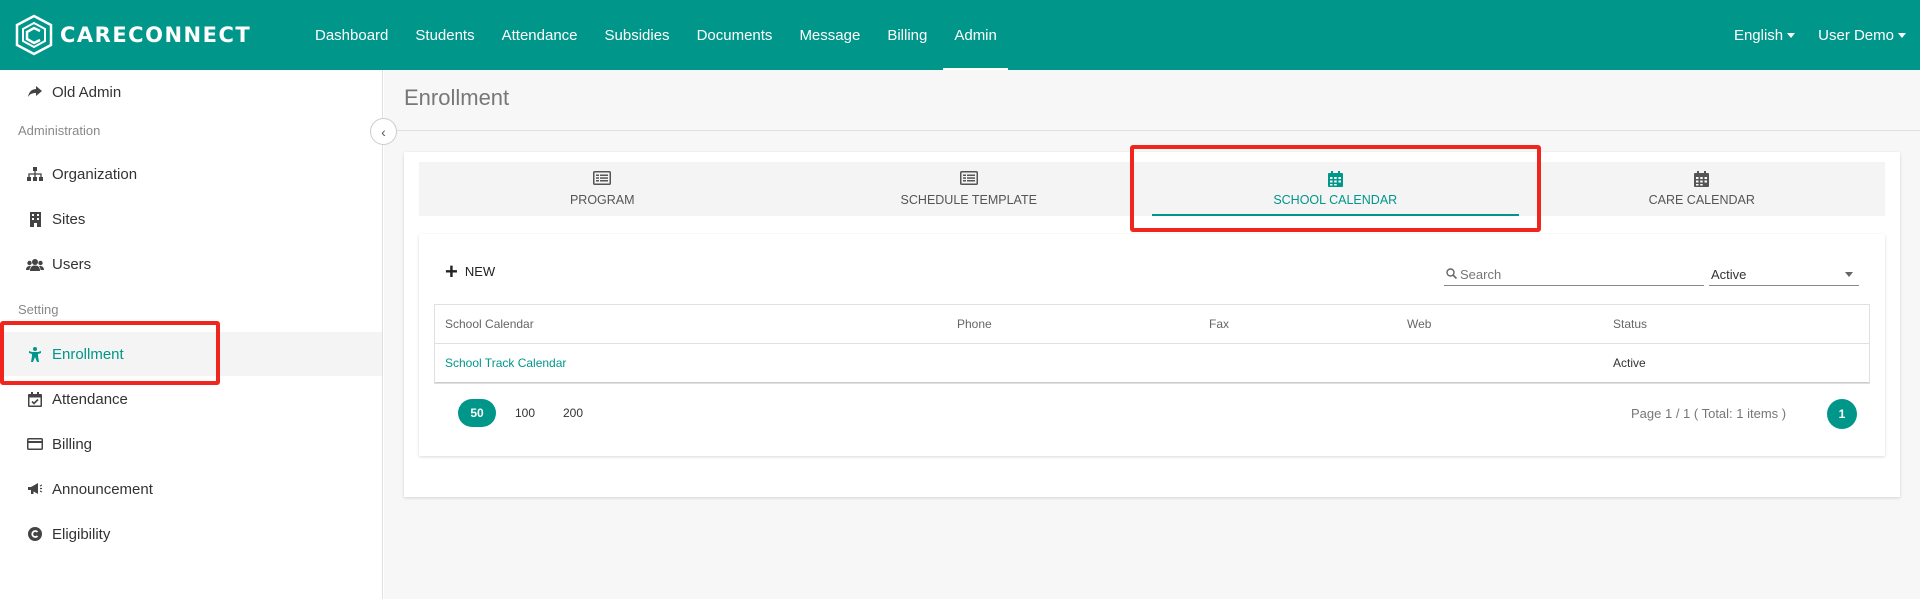 This screenshot has width=1920, height=599. Describe the element at coordinates (1298, 324) in the screenshot. I see `column-header-fax: Fax` at that location.